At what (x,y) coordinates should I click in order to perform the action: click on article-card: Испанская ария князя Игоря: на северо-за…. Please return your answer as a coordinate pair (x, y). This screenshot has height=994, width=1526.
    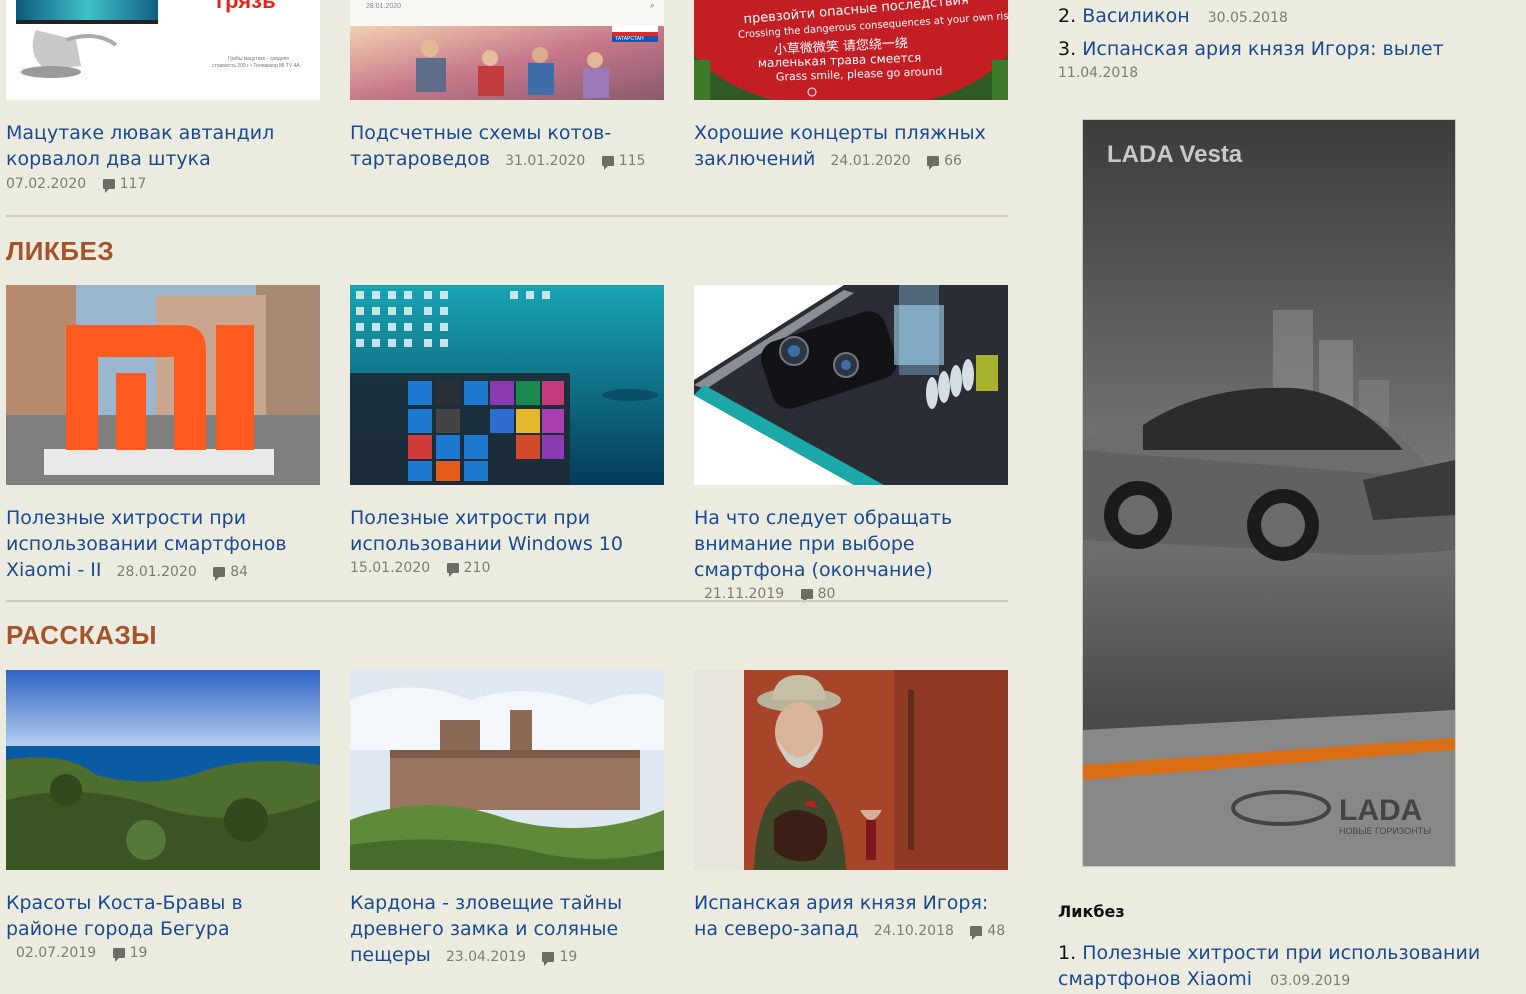
    Looking at the image, I should click on (851, 805).